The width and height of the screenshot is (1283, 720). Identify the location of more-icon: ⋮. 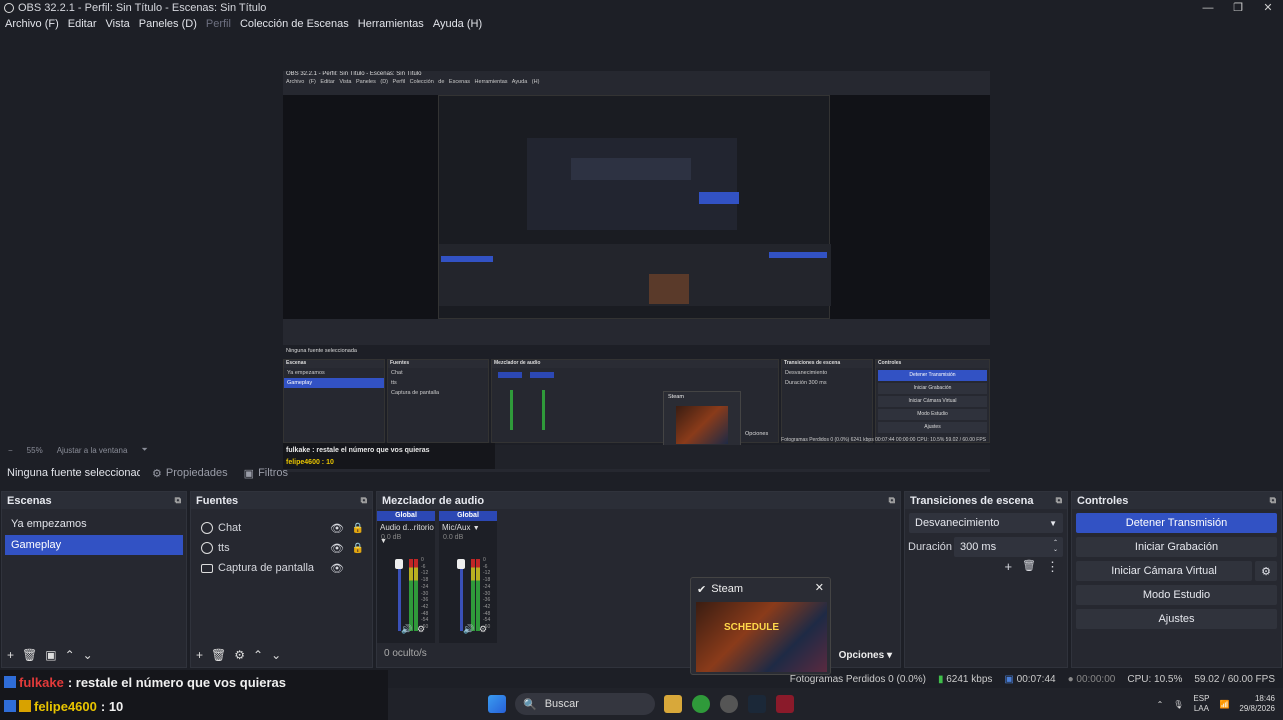
(1052, 567).